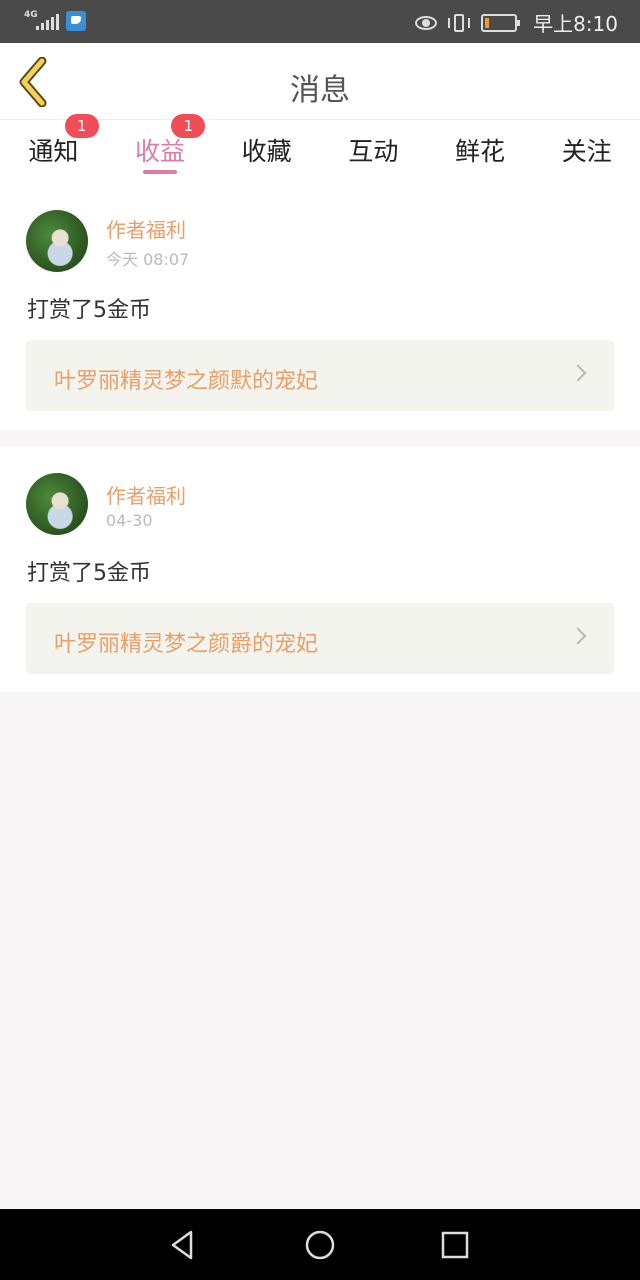  I want to click on tab-label: 关注, so click(586, 151).